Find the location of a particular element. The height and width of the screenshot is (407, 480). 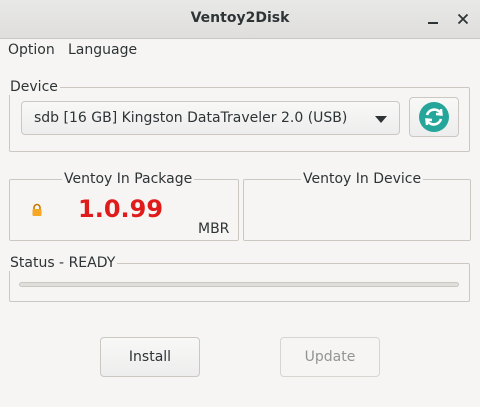

update-button: Update is located at coordinates (330, 357).